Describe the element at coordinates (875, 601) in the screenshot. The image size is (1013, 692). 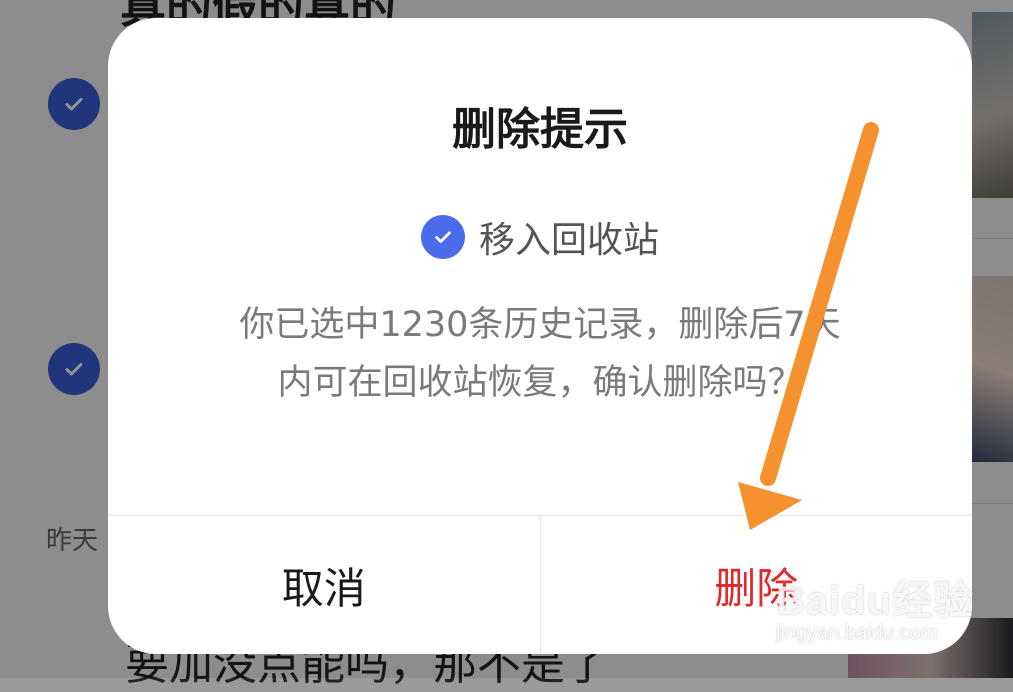
I see `watermark-brand: Baidu经验` at that location.